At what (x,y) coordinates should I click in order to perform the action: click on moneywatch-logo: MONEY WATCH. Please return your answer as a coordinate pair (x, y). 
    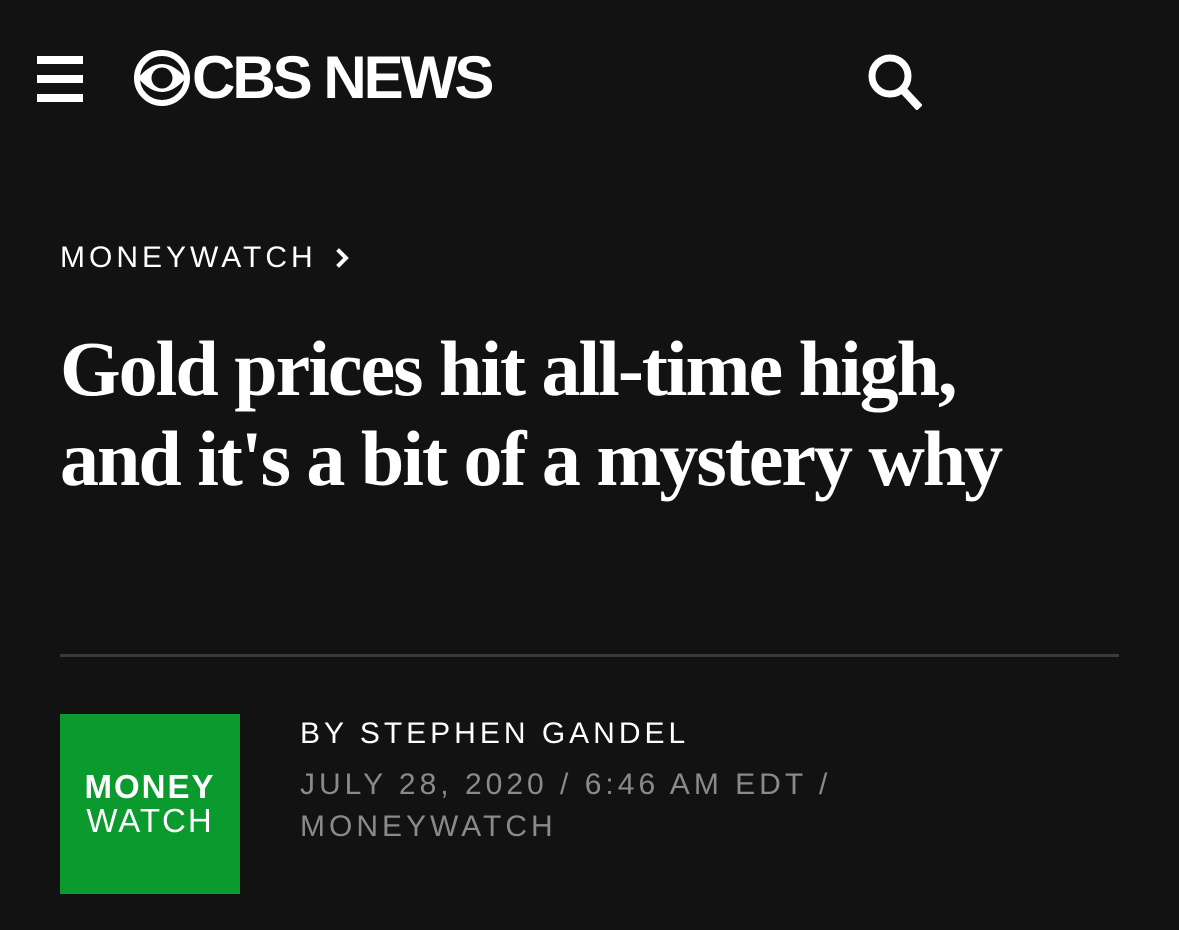
    Looking at the image, I should click on (150, 804).